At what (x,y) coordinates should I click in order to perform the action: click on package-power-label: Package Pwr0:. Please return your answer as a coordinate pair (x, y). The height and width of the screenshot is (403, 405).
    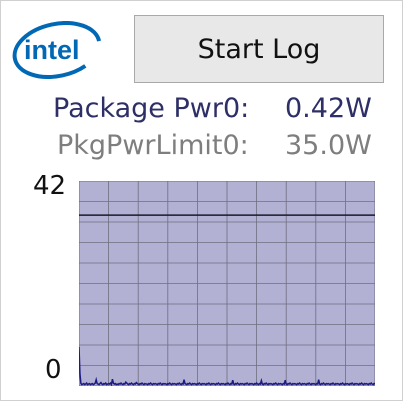
    Looking at the image, I should click on (151, 108).